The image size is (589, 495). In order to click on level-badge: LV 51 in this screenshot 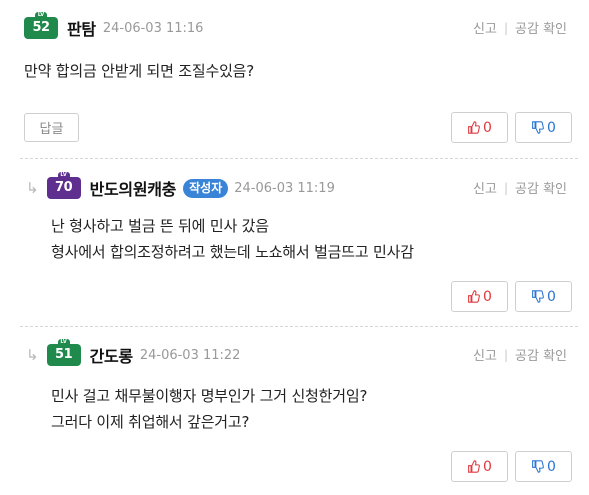, I will do `click(63, 352)`.